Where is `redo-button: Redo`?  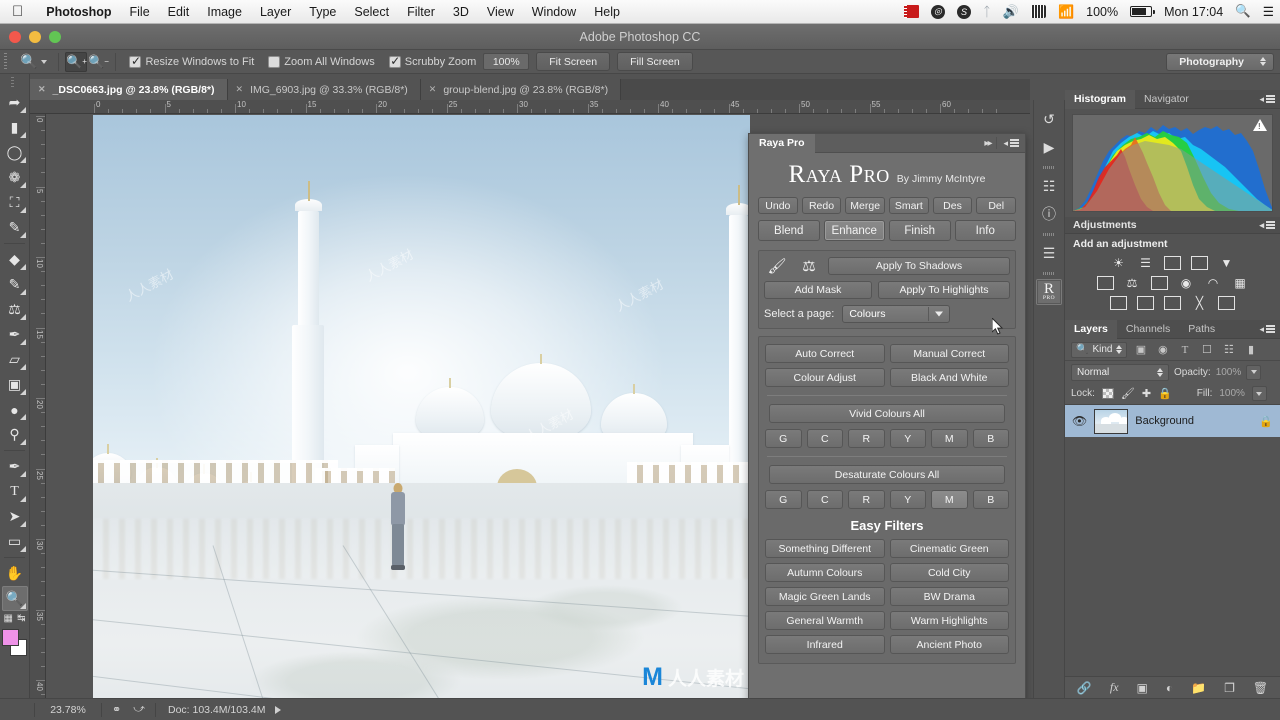 redo-button: Redo is located at coordinates (821, 205).